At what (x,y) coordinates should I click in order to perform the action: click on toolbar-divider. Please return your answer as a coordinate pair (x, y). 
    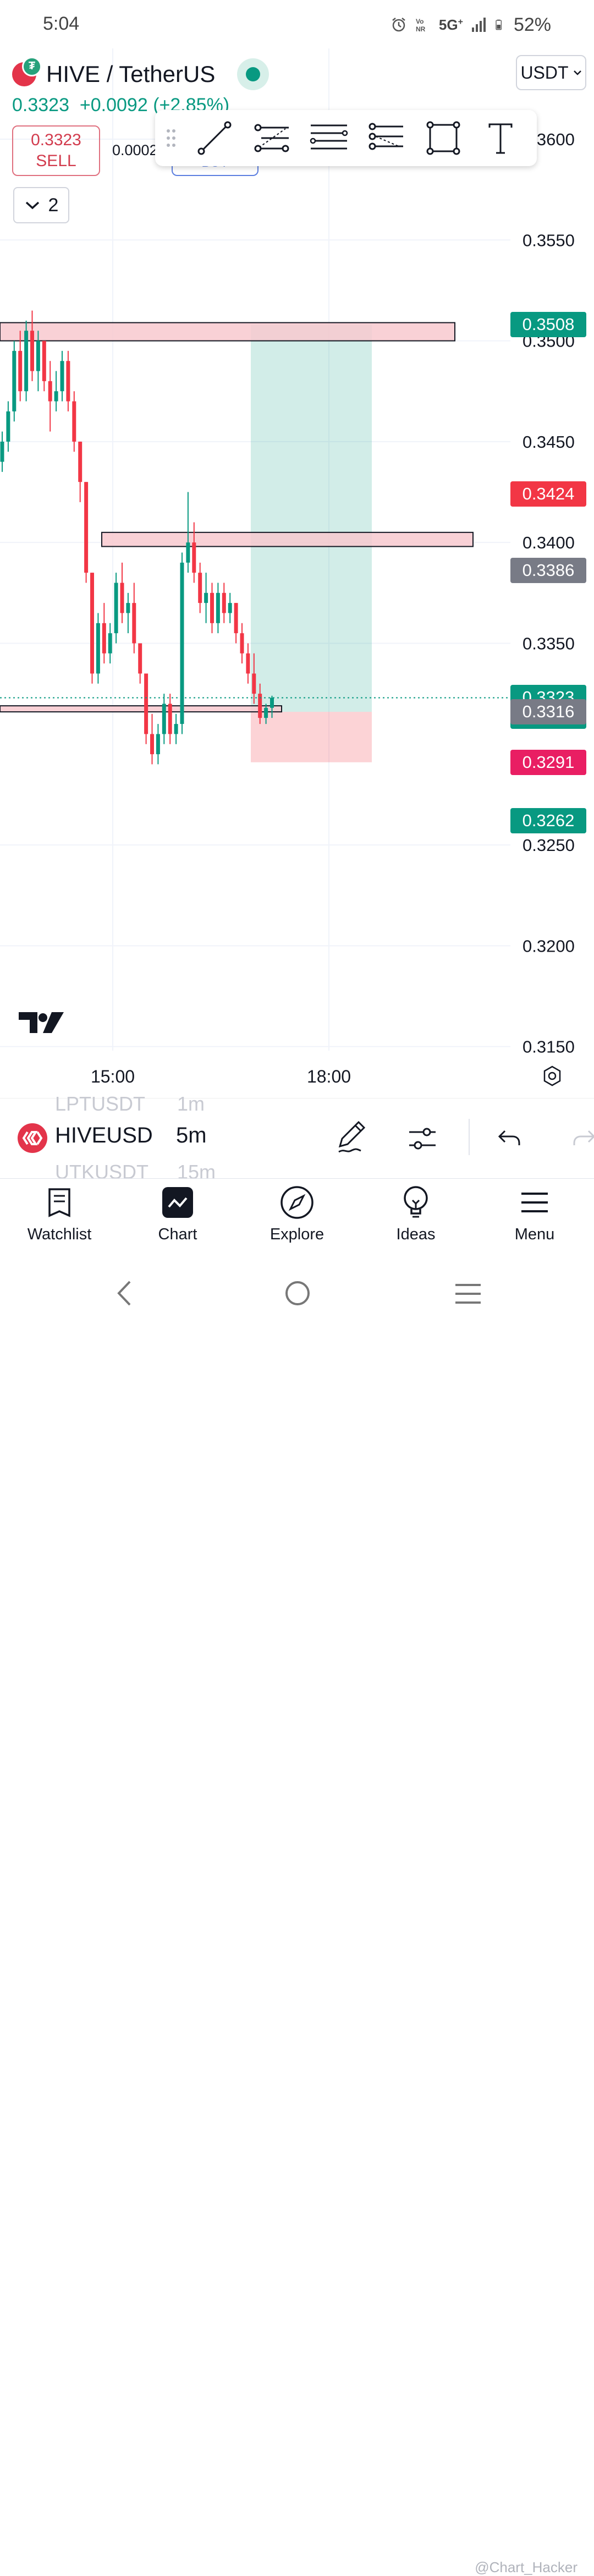
    Looking at the image, I should click on (470, 1137).